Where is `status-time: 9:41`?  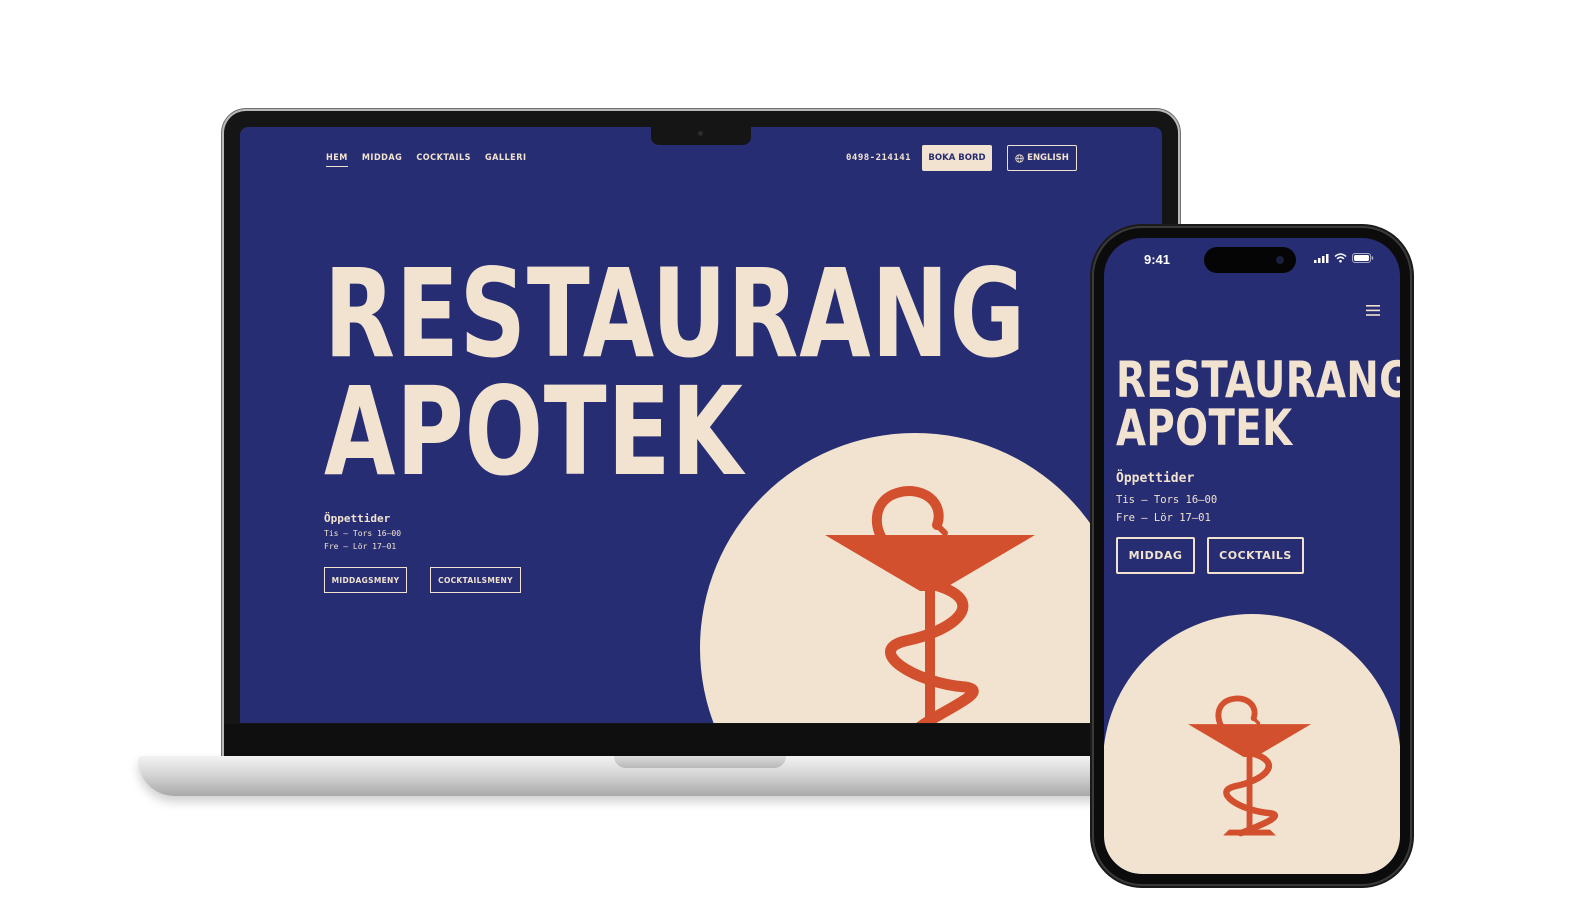 status-time: 9:41 is located at coordinates (1157, 259).